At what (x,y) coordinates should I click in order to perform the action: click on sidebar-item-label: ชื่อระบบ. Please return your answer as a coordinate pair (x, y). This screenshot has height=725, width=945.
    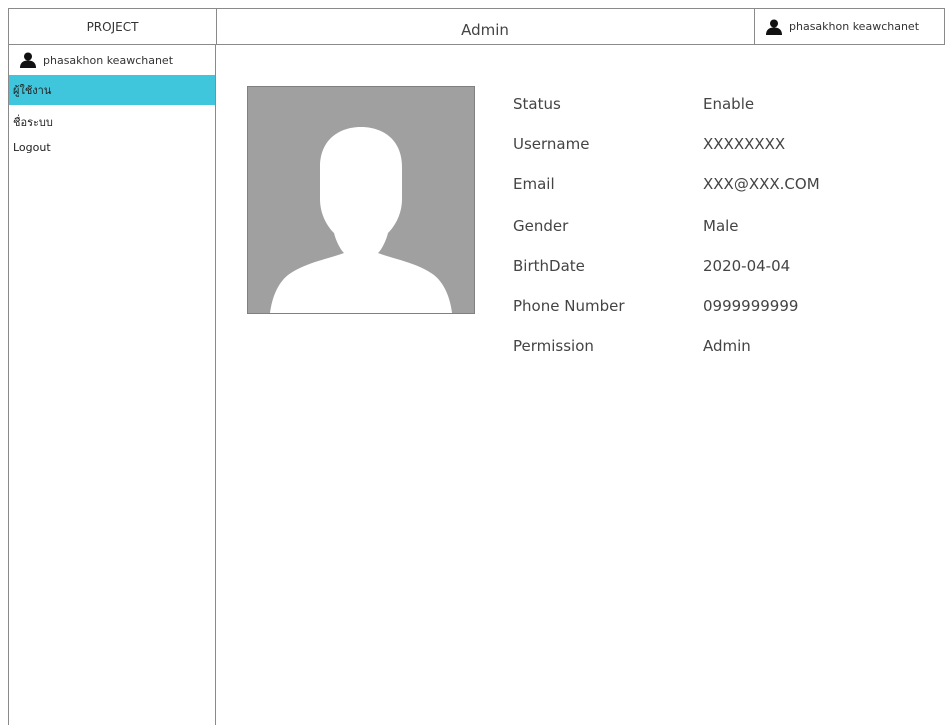
    Looking at the image, I should click on (33, 122).